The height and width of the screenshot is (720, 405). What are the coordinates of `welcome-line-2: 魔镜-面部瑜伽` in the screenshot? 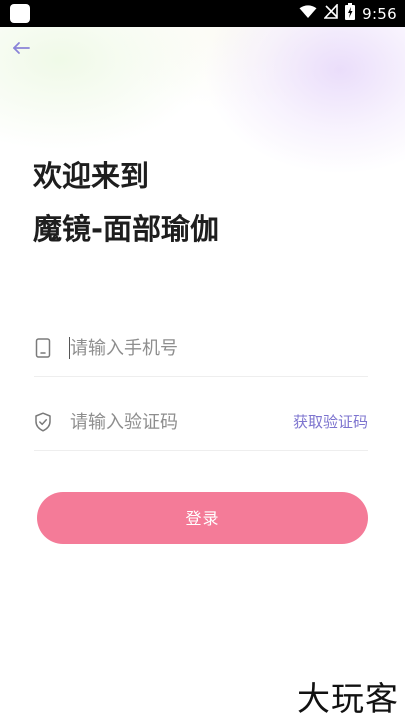 It's located at (126, 229).